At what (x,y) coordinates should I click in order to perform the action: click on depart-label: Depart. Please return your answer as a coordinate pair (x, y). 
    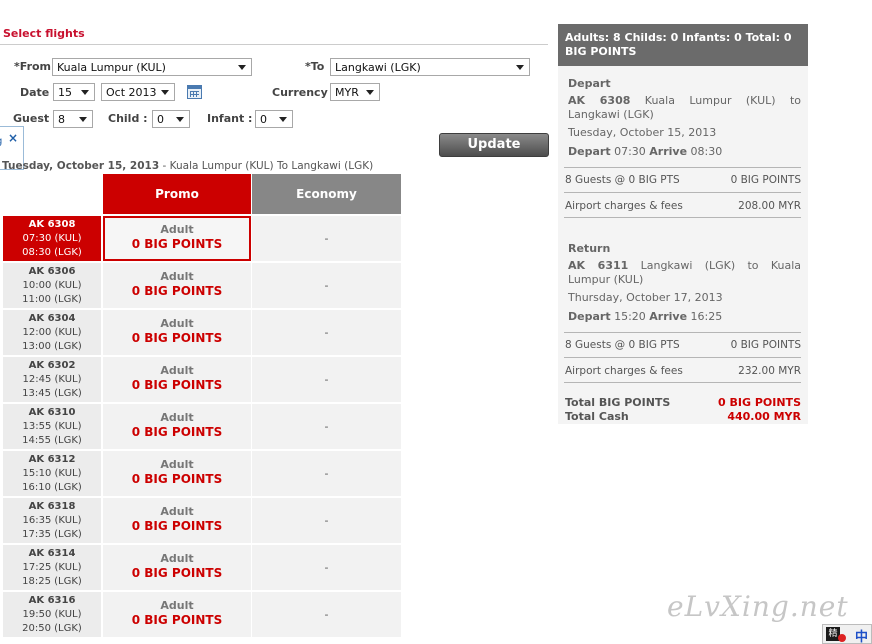
    Looking at the image, I should click on (589, 83).